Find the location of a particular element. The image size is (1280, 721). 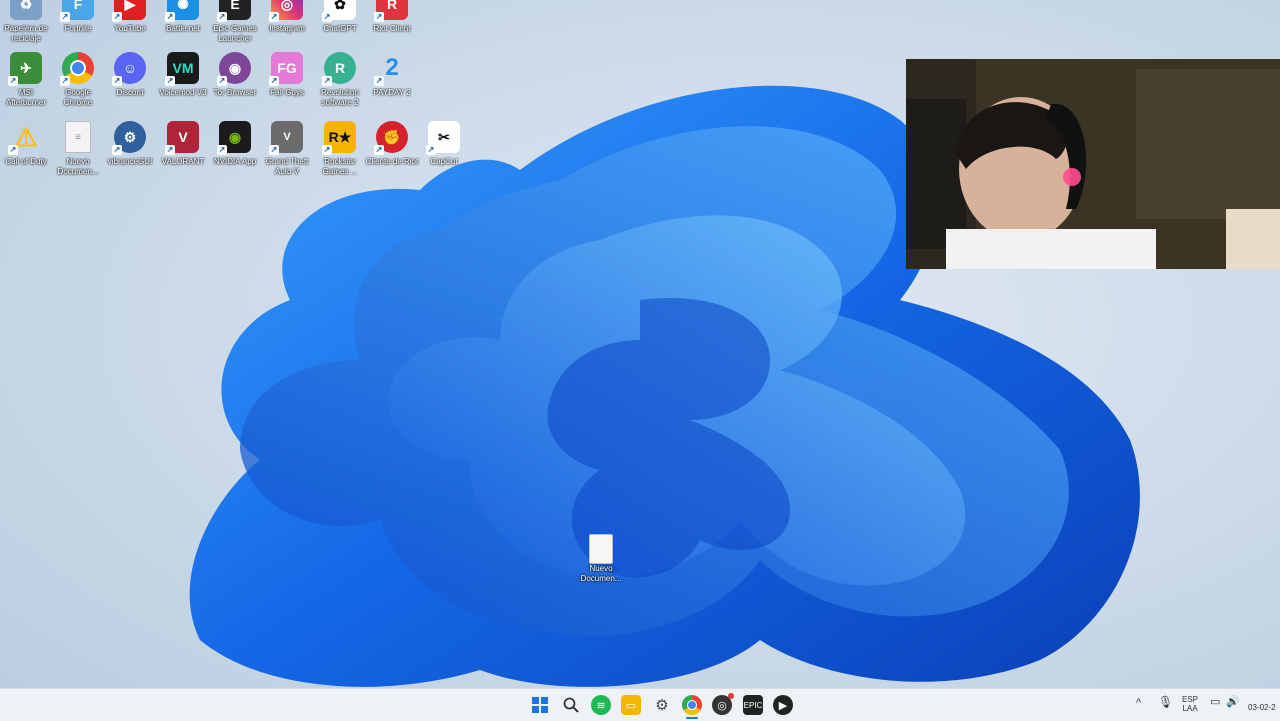

volume-icon: 🔊 is located at coordinates (1233, 702).